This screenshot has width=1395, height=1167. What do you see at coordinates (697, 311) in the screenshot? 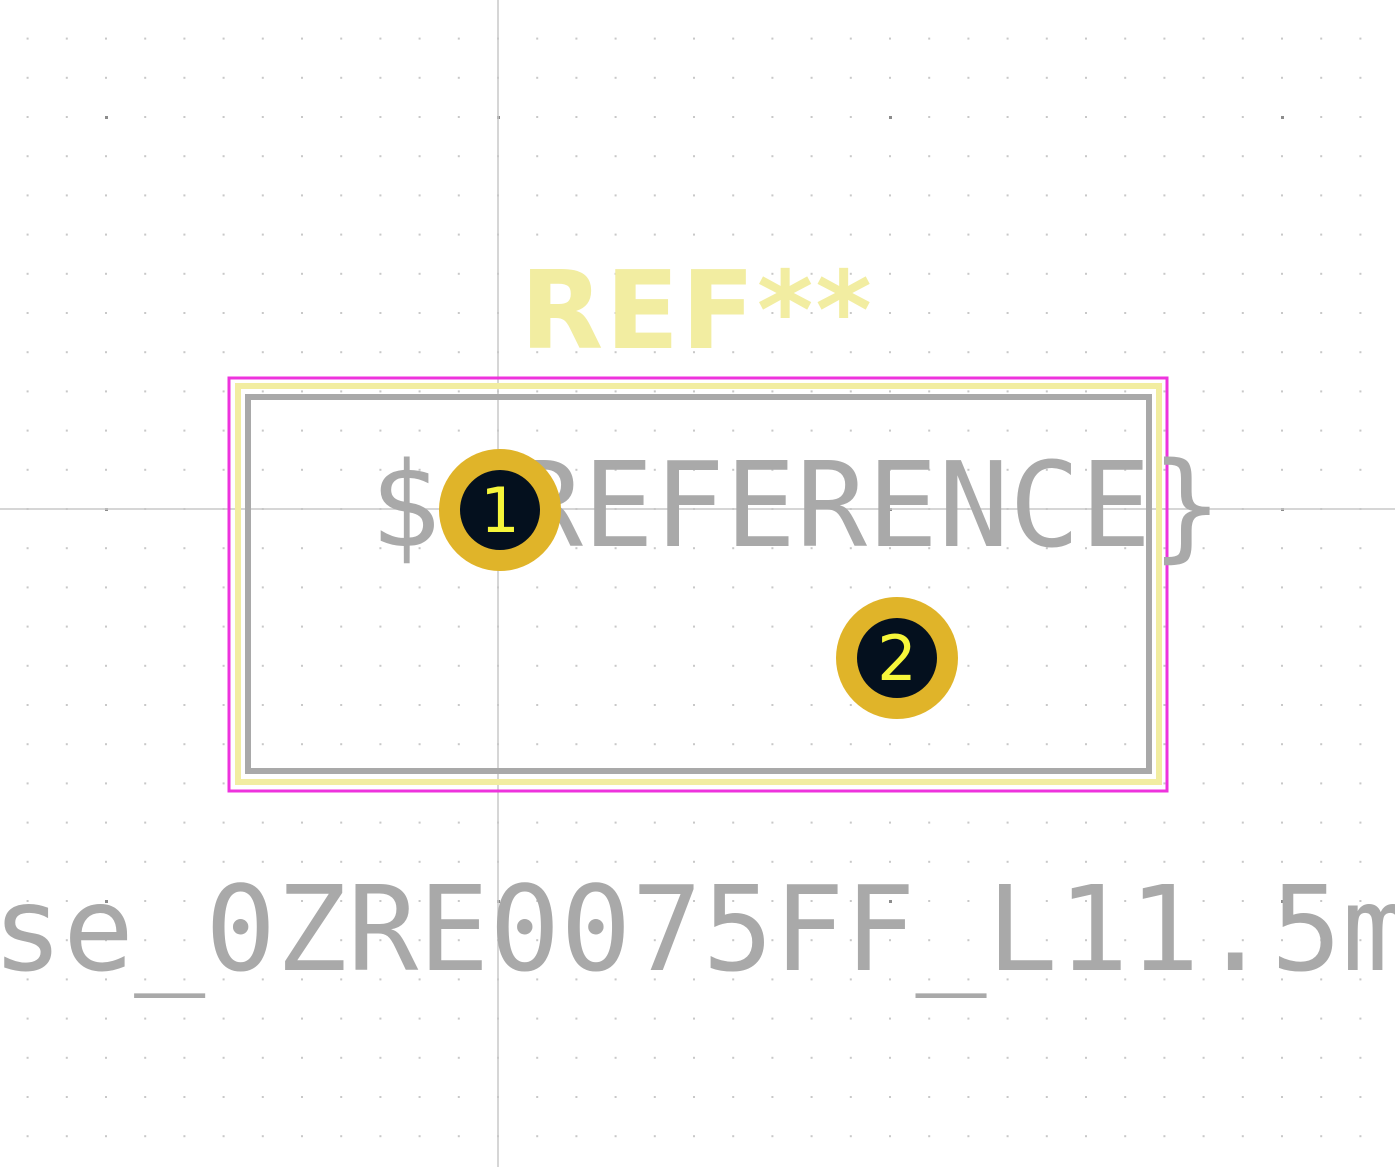
I see `silkscreen-reference-label: REF**` at bounding box center [697, 311].